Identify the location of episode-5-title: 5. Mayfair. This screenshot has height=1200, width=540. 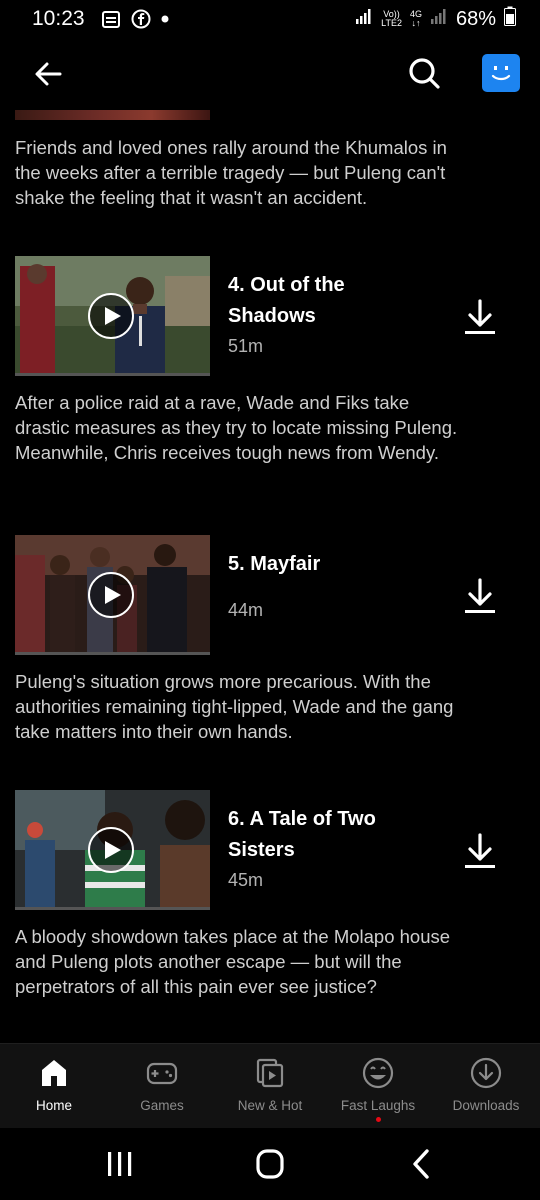
(274, 564).